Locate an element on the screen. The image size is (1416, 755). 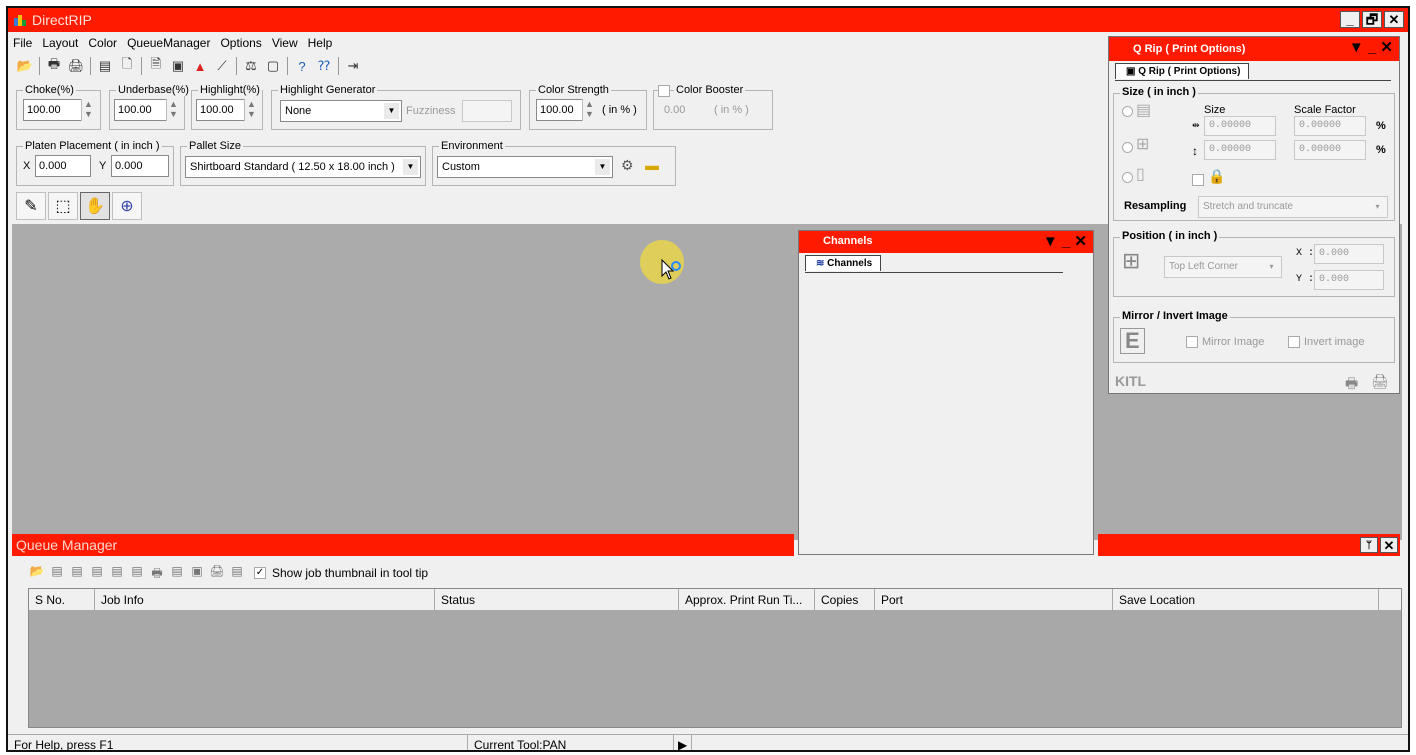
add-job-icon: 📂 is located at coordinates (37, 573).